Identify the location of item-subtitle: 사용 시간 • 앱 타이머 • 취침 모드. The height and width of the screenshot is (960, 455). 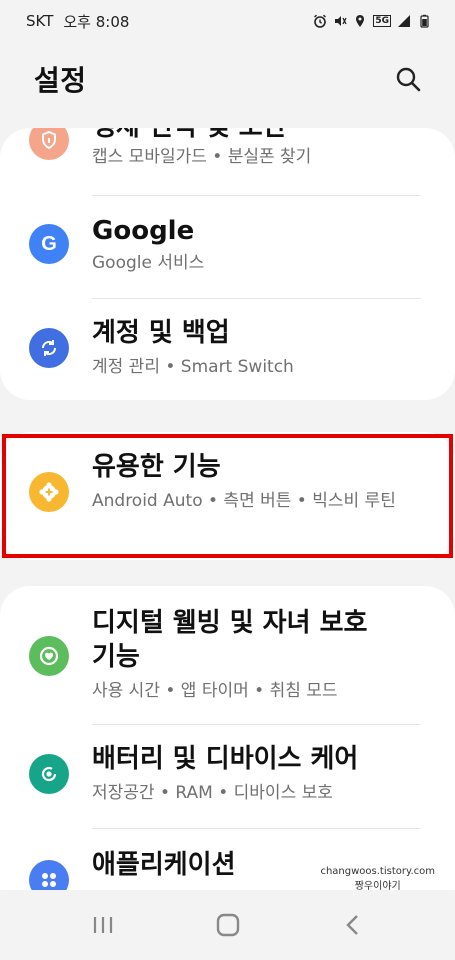
(215, 691).